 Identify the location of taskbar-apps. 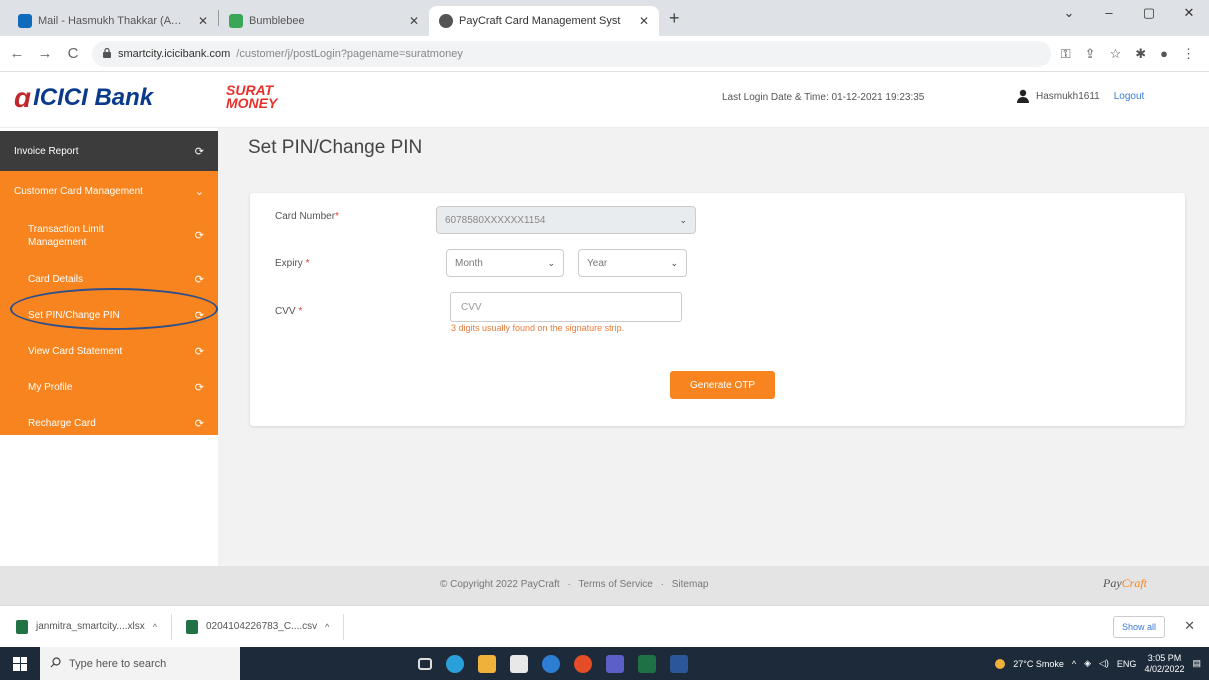
(553, 663).